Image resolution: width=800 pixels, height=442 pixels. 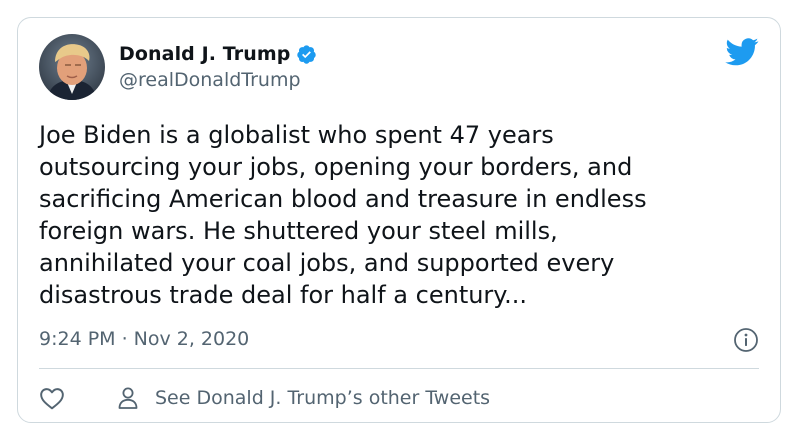 What do you see at coordinates (306, 54) in the screenshot?
I see `verified-badge-icon` at bounding box center [306, 54].